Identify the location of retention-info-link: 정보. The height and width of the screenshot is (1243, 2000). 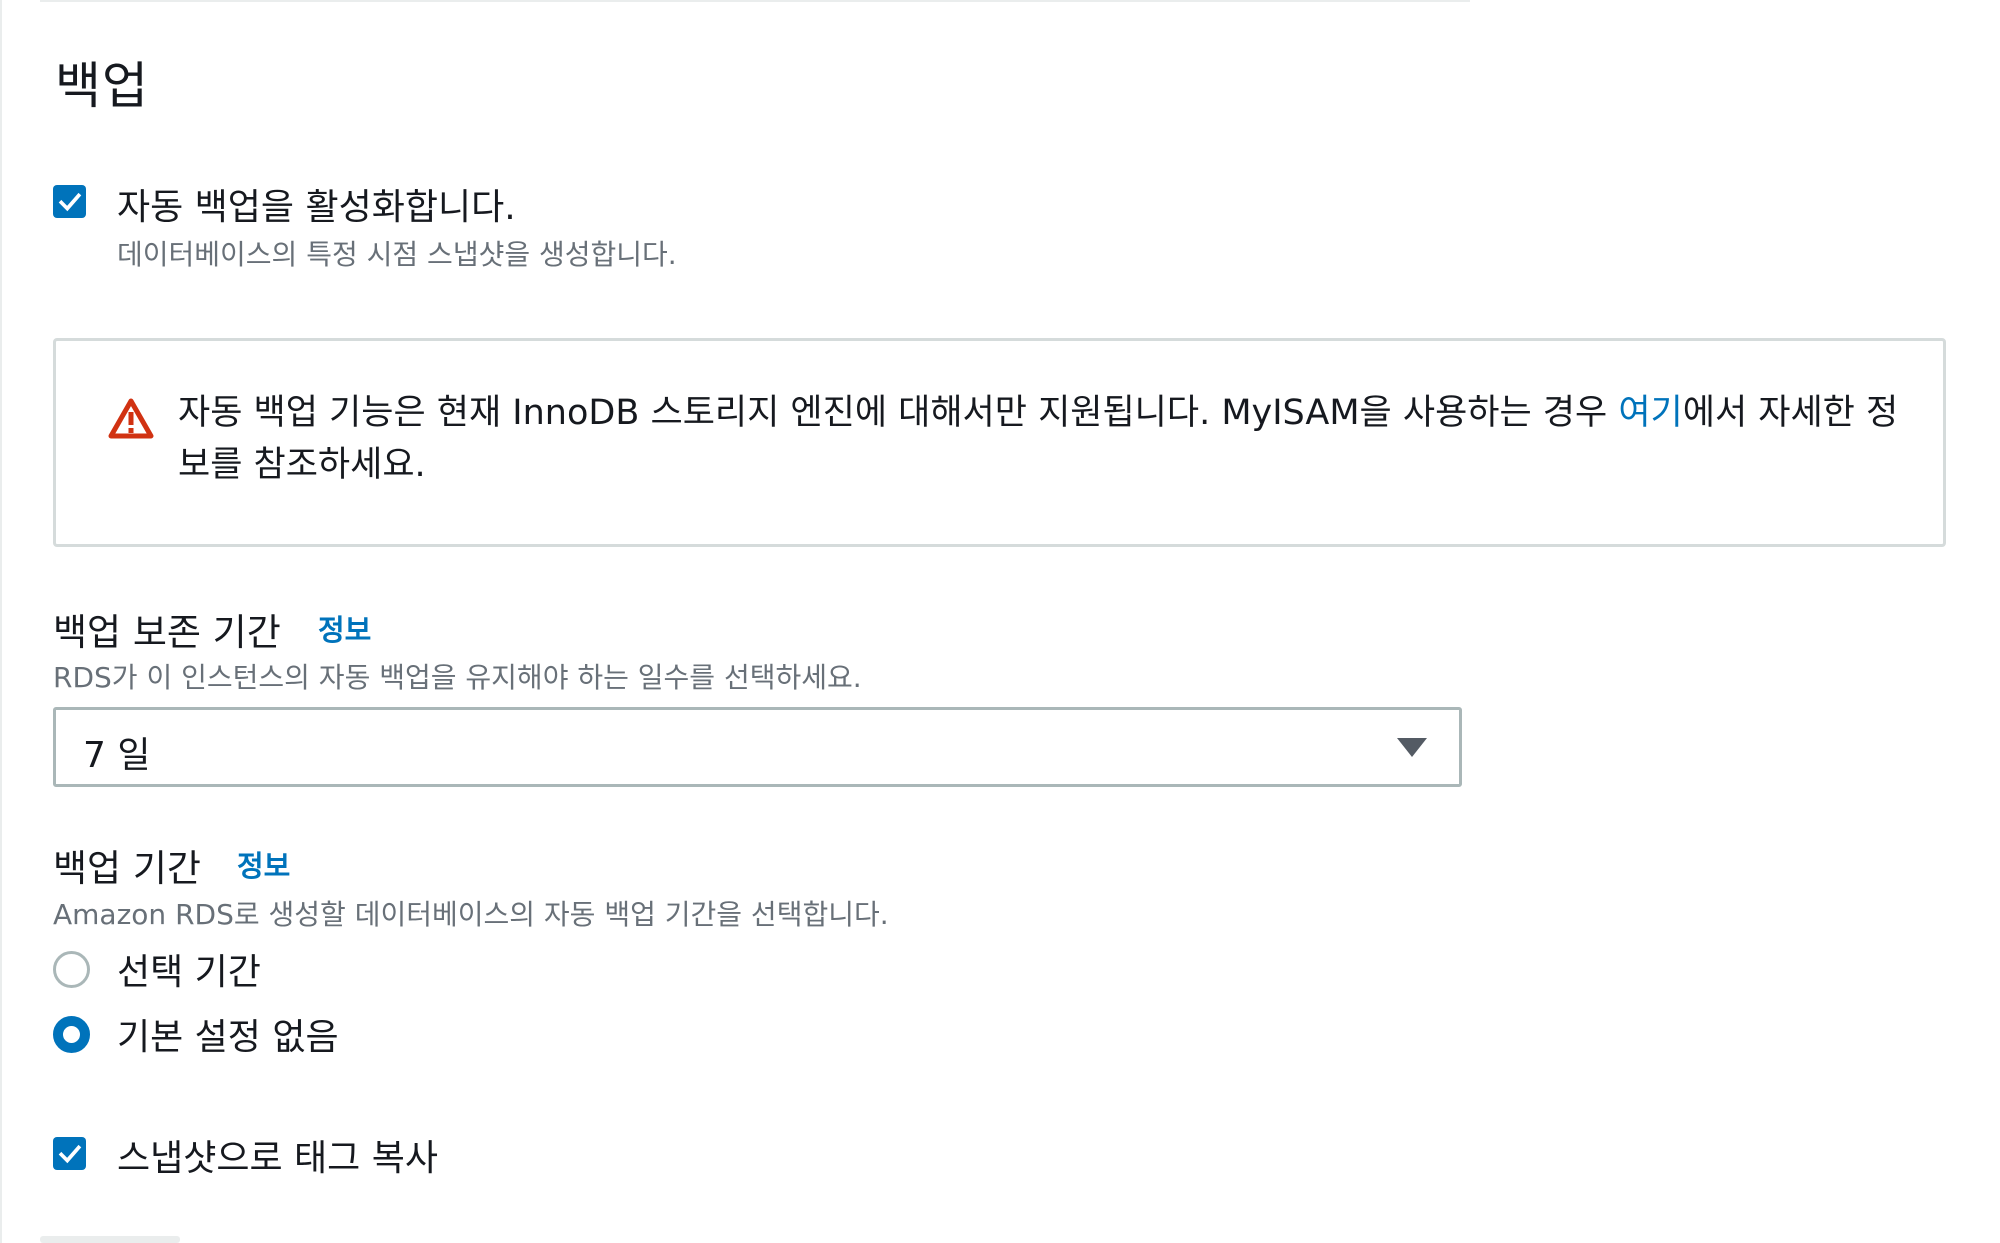
(344, 628).